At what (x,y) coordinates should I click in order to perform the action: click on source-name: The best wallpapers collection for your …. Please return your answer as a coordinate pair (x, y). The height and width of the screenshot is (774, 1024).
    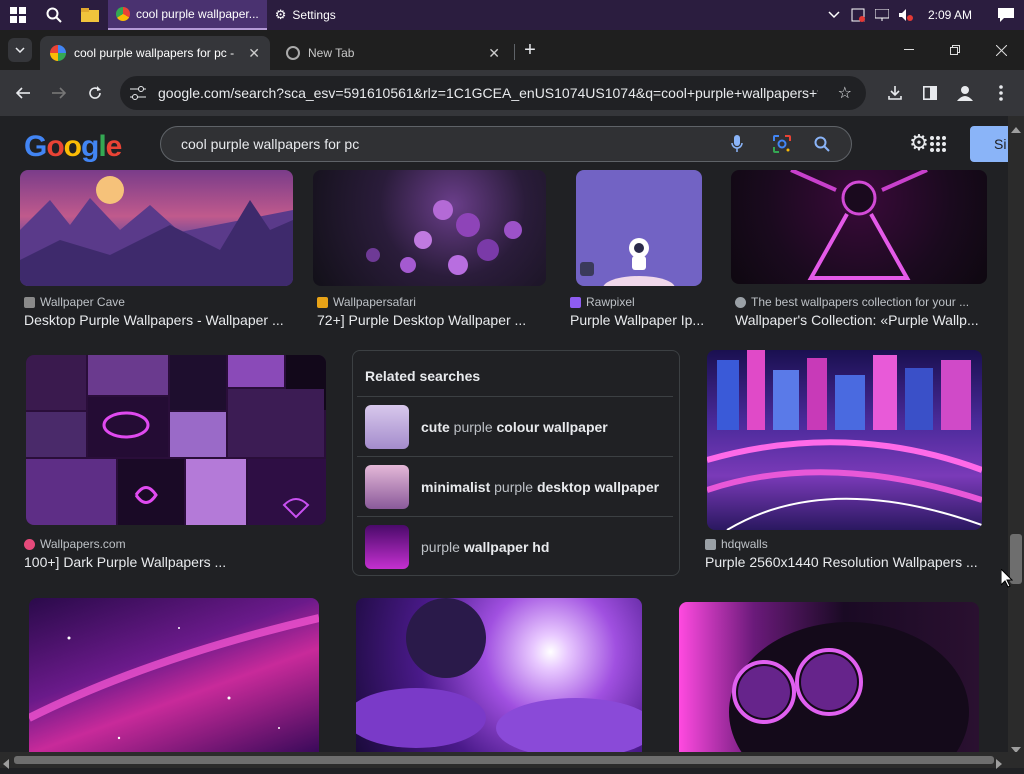
    Looking at the image, I should click on (860, 302).